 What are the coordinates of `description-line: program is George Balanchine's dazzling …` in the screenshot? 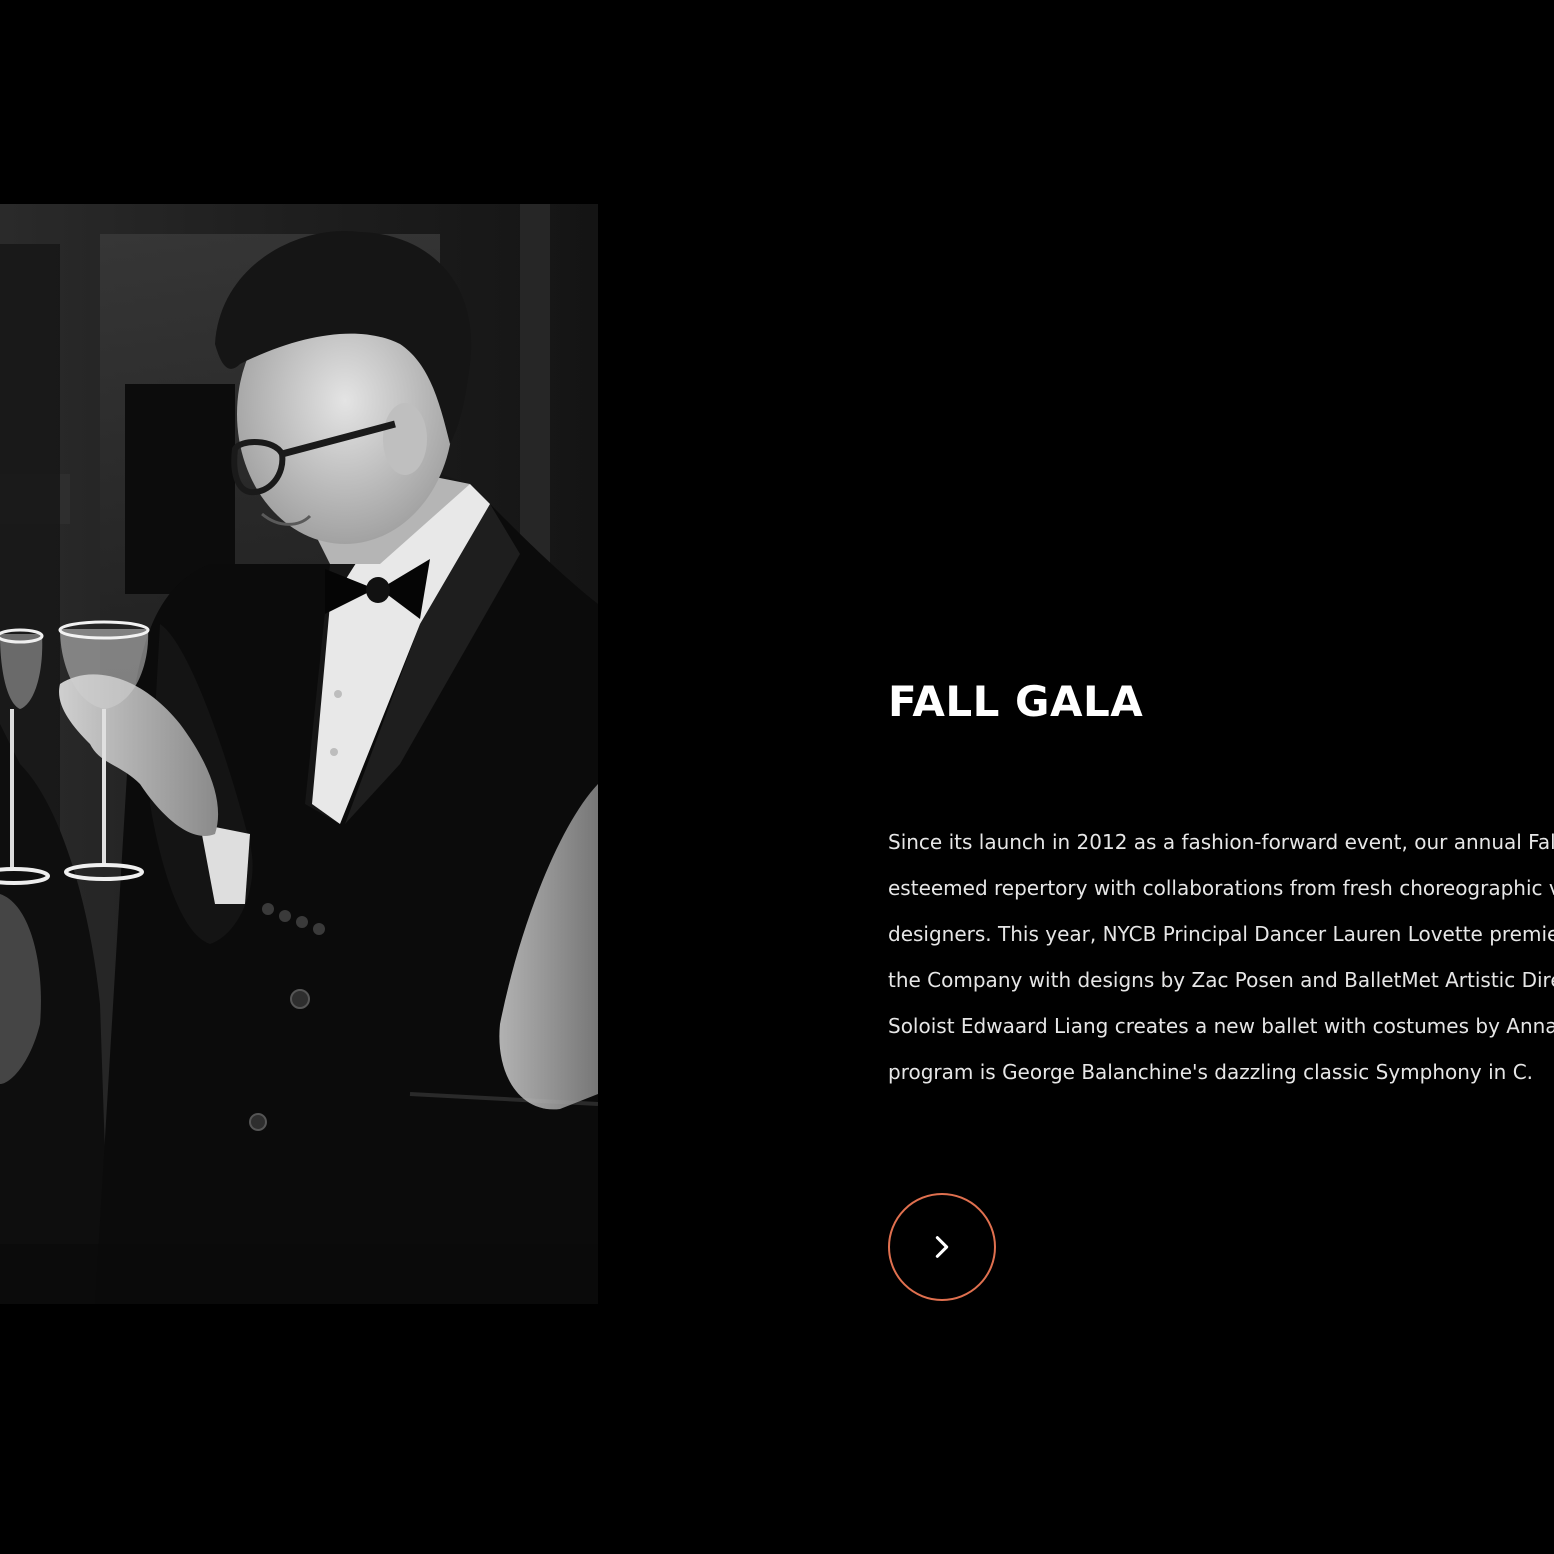 It's located at (1211, 1072).